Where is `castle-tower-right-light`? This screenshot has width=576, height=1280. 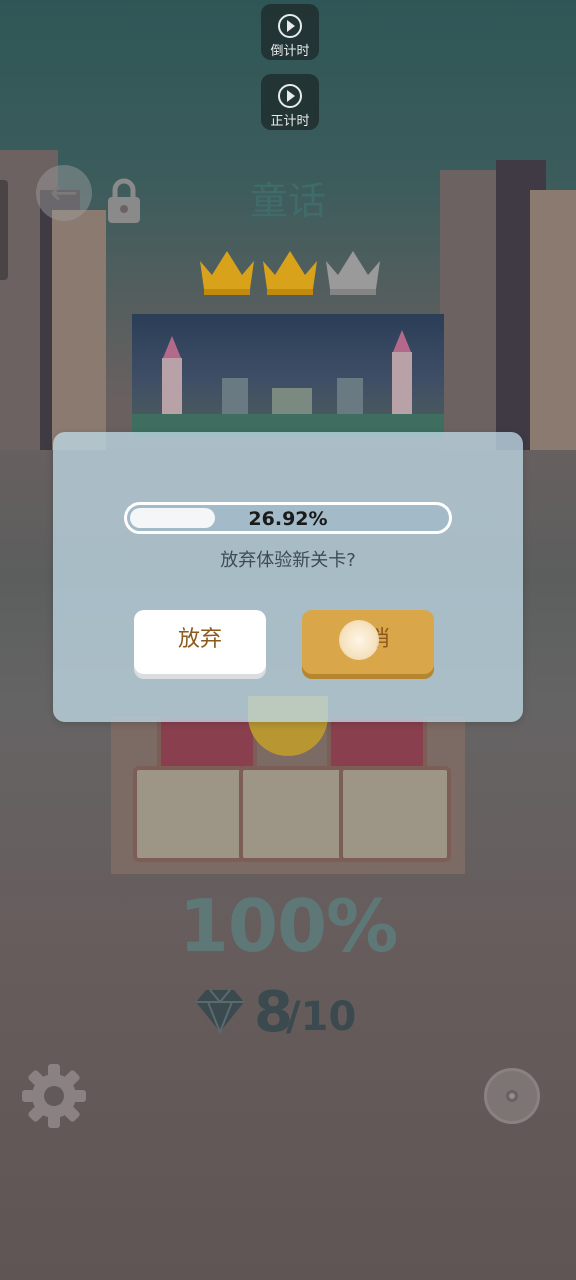 castle-tower-right-light is located at coordinates (553, 320).